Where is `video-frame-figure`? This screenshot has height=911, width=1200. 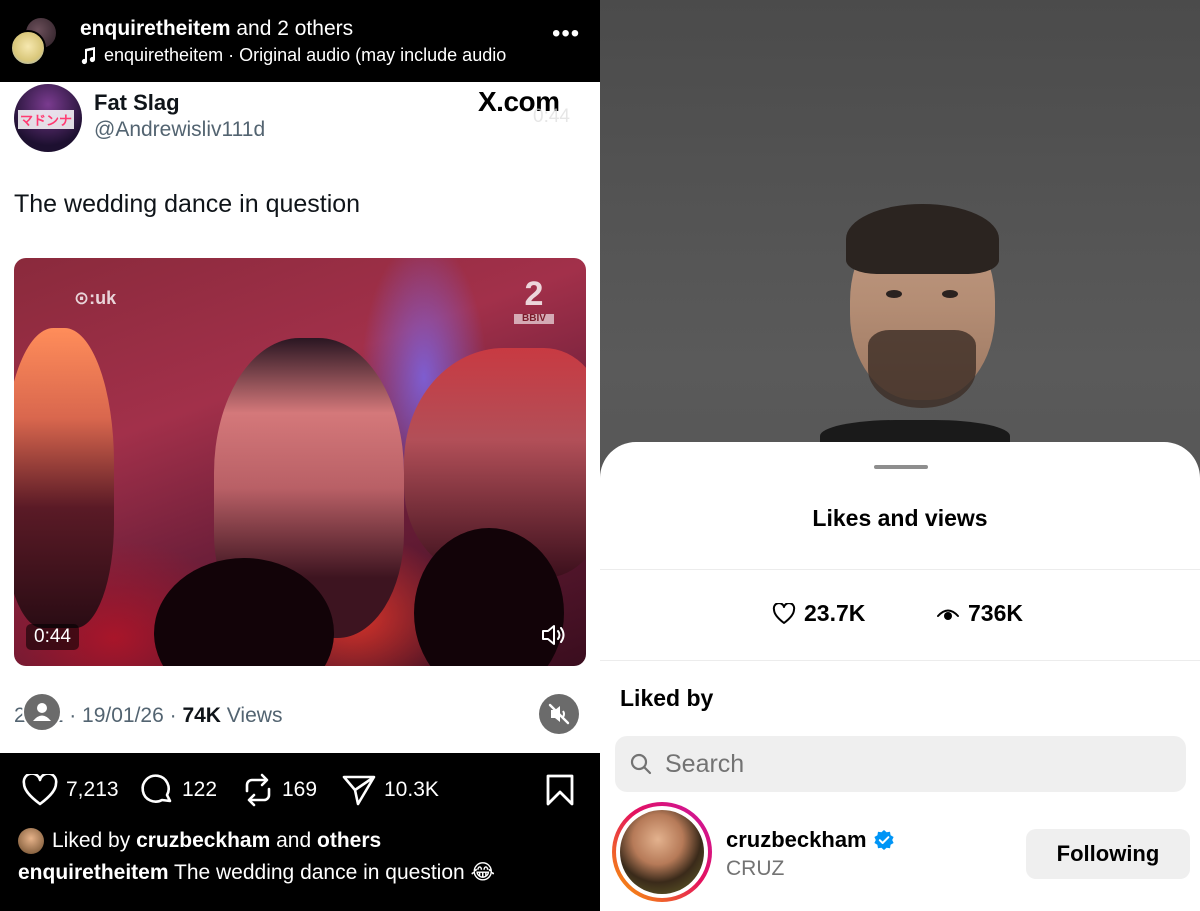
video-frame-figure is located at coordinates (64, 478).